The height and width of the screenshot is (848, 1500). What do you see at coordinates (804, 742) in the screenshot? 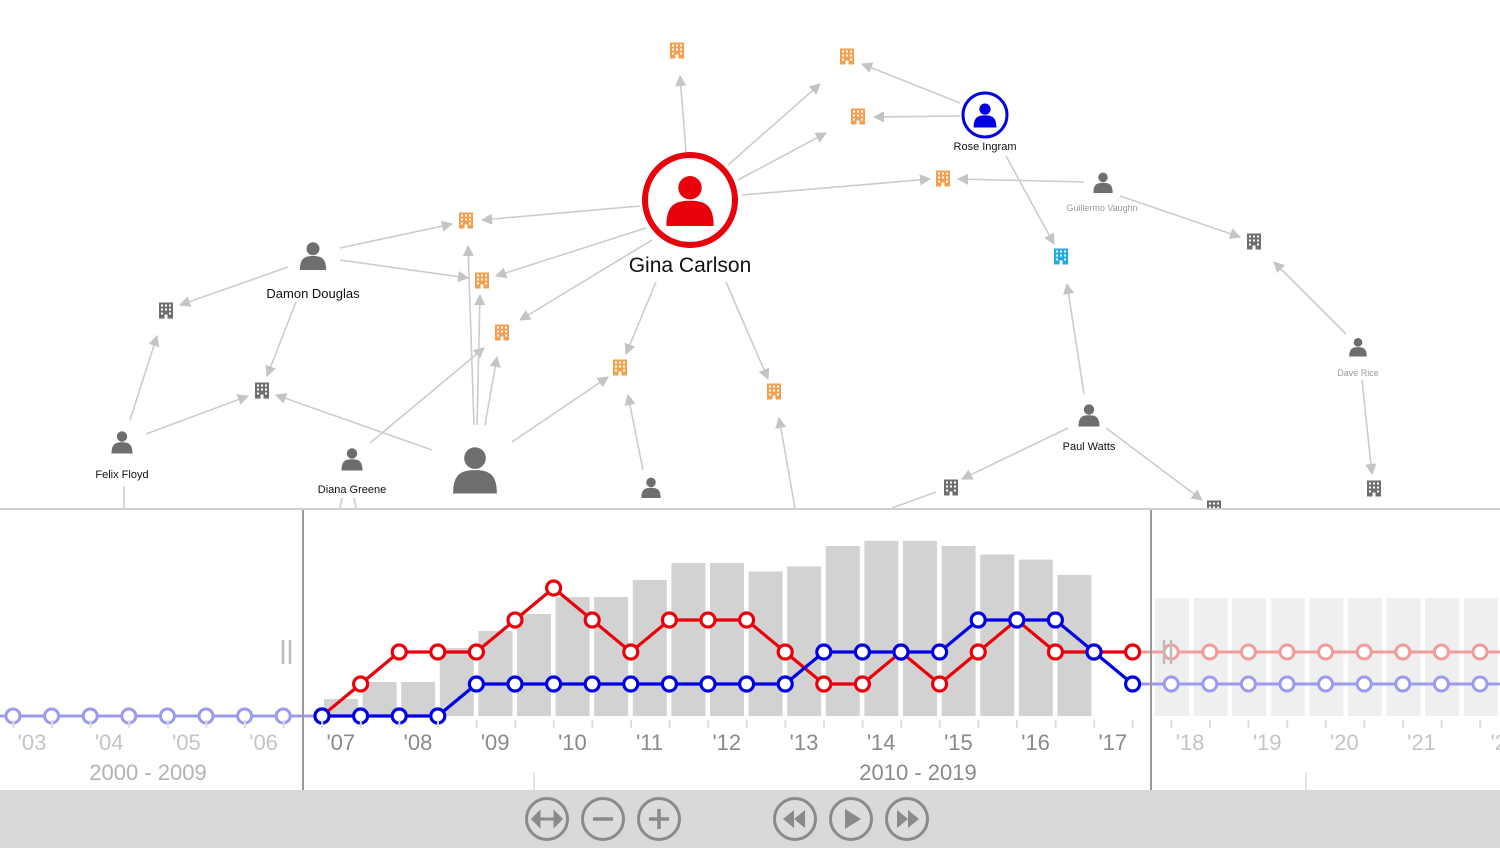
I see `year-tick-label: '13` at bounding box center [804, 742].